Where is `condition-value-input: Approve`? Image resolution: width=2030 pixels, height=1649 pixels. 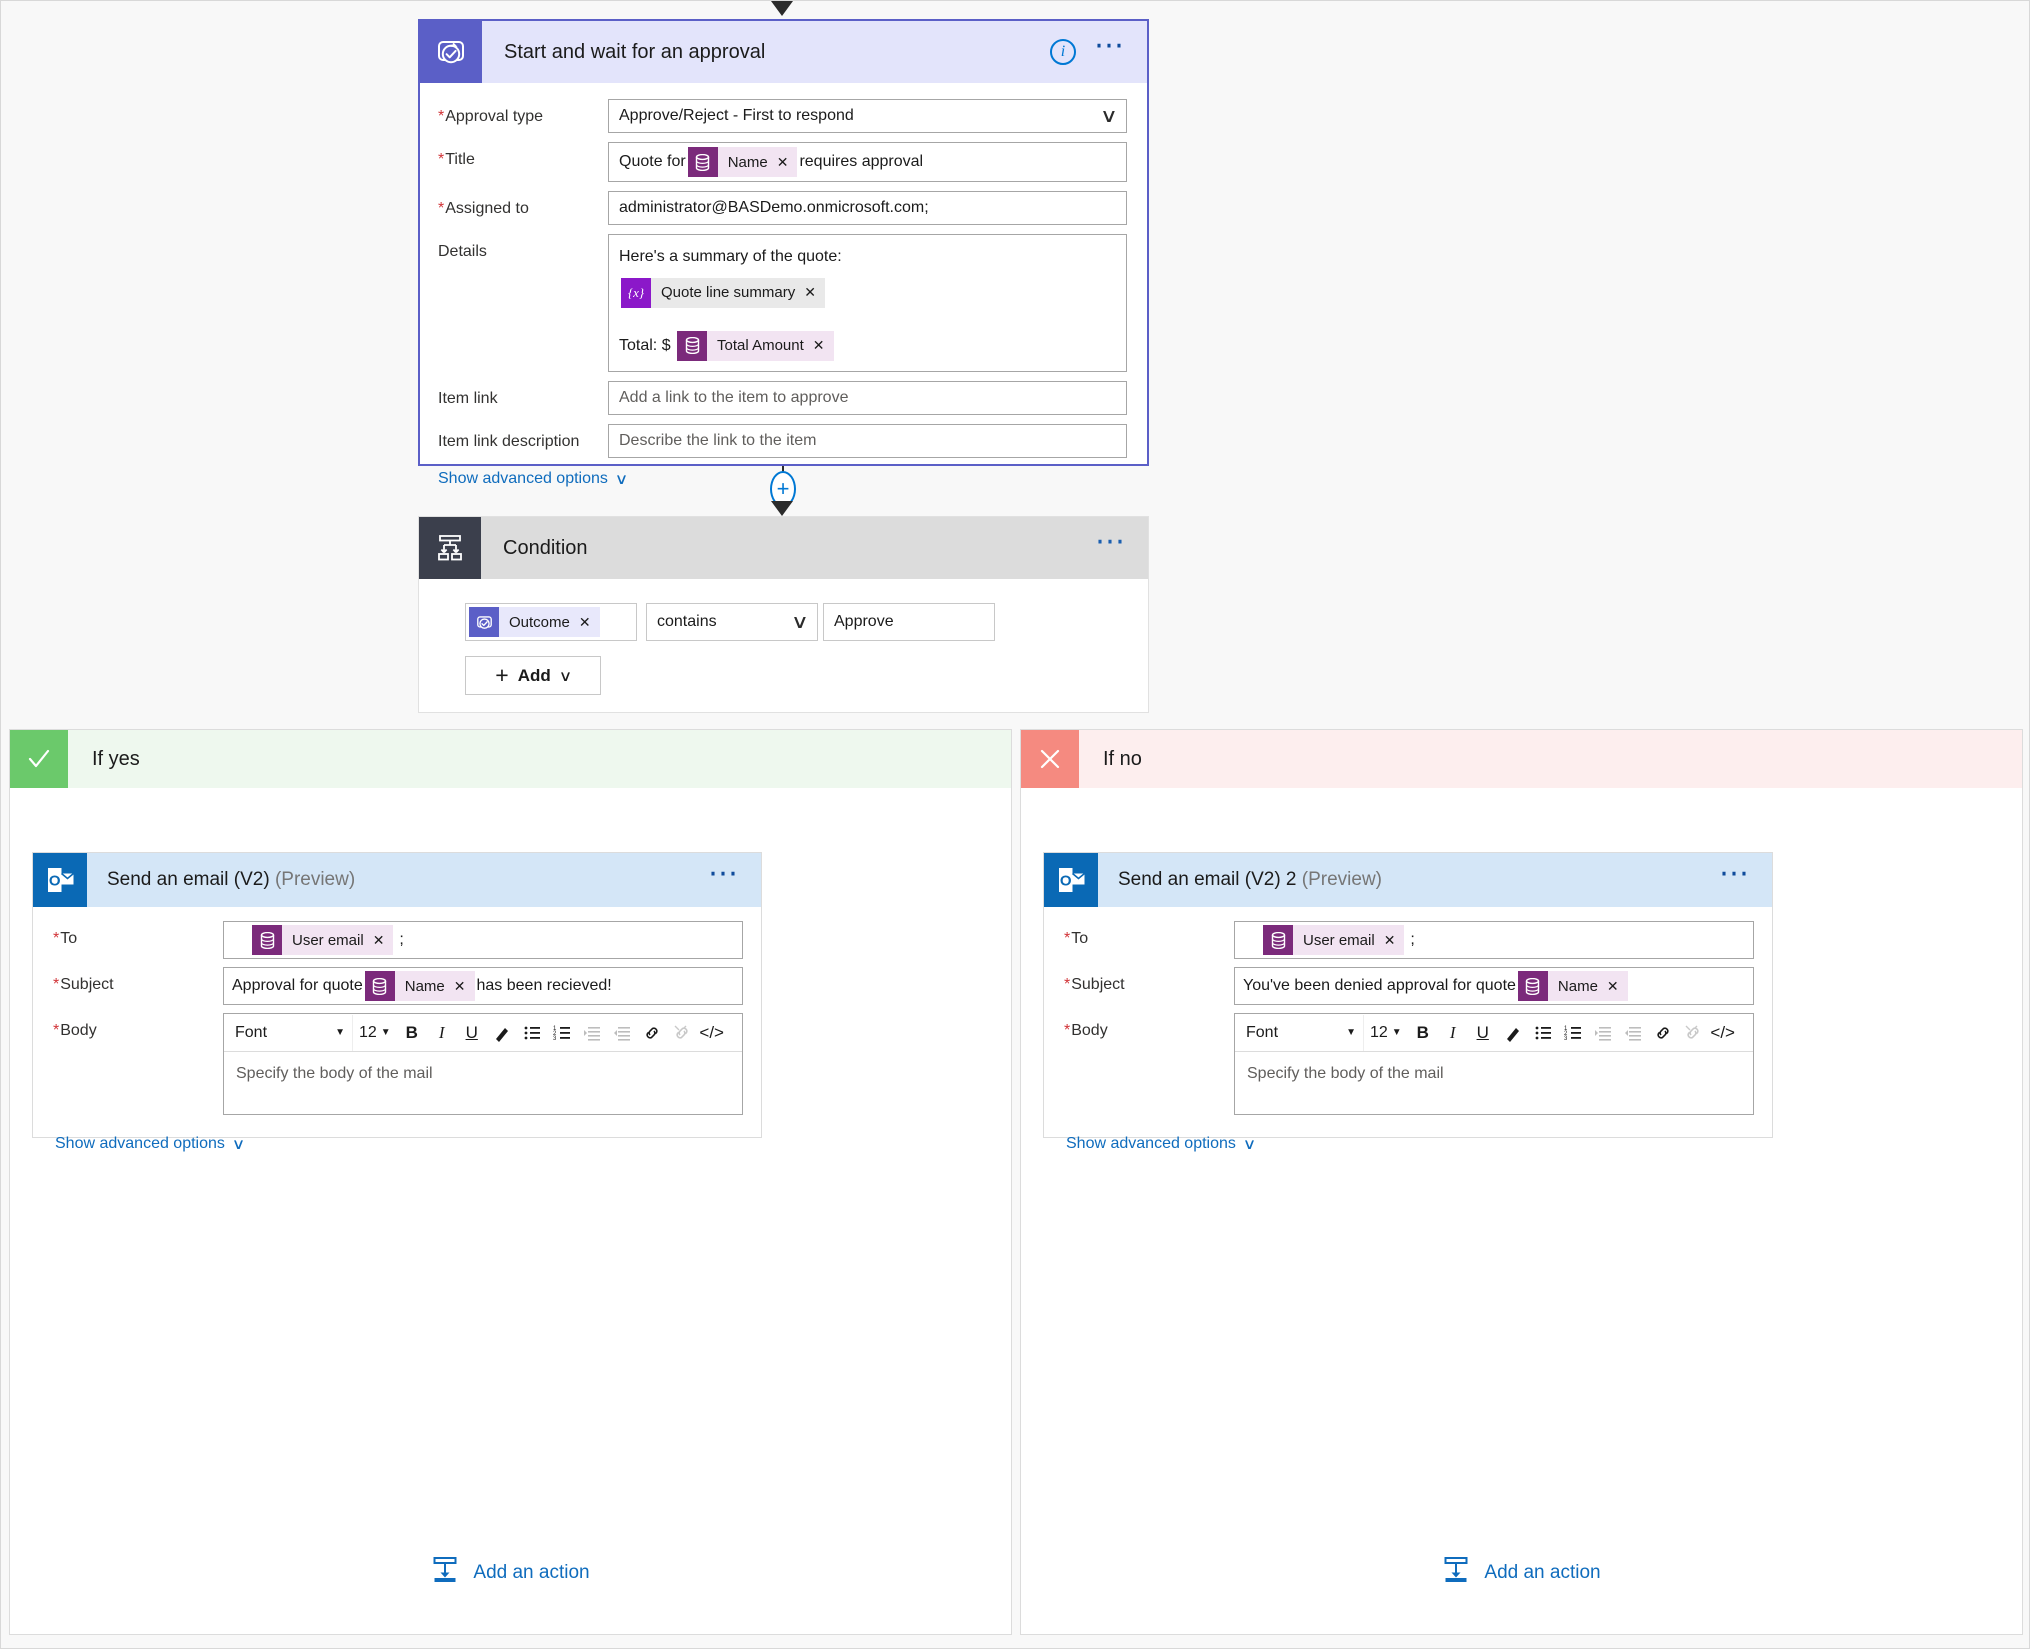
condition-value-input: Approve is located at coordinates (909, 622).